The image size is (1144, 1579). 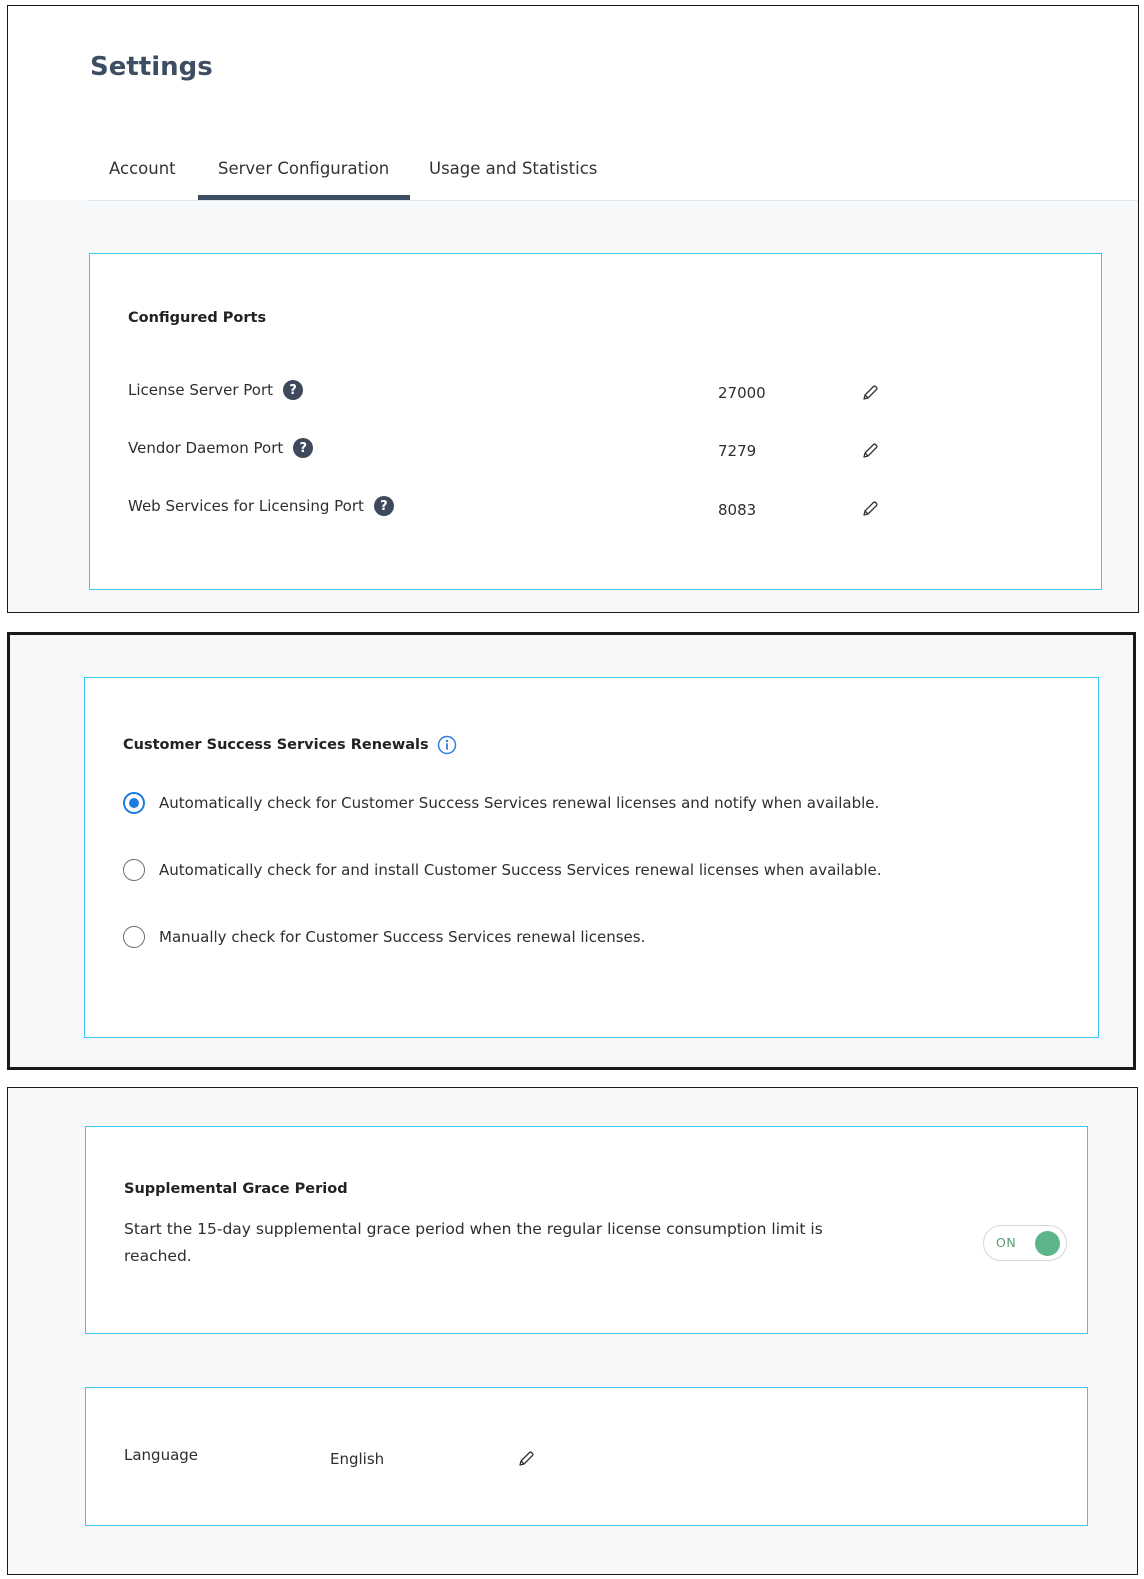 What do you see at coordinates (134, 803) in the screenshot?
I see `radio-button-selected` at bounding box center [134, 803].